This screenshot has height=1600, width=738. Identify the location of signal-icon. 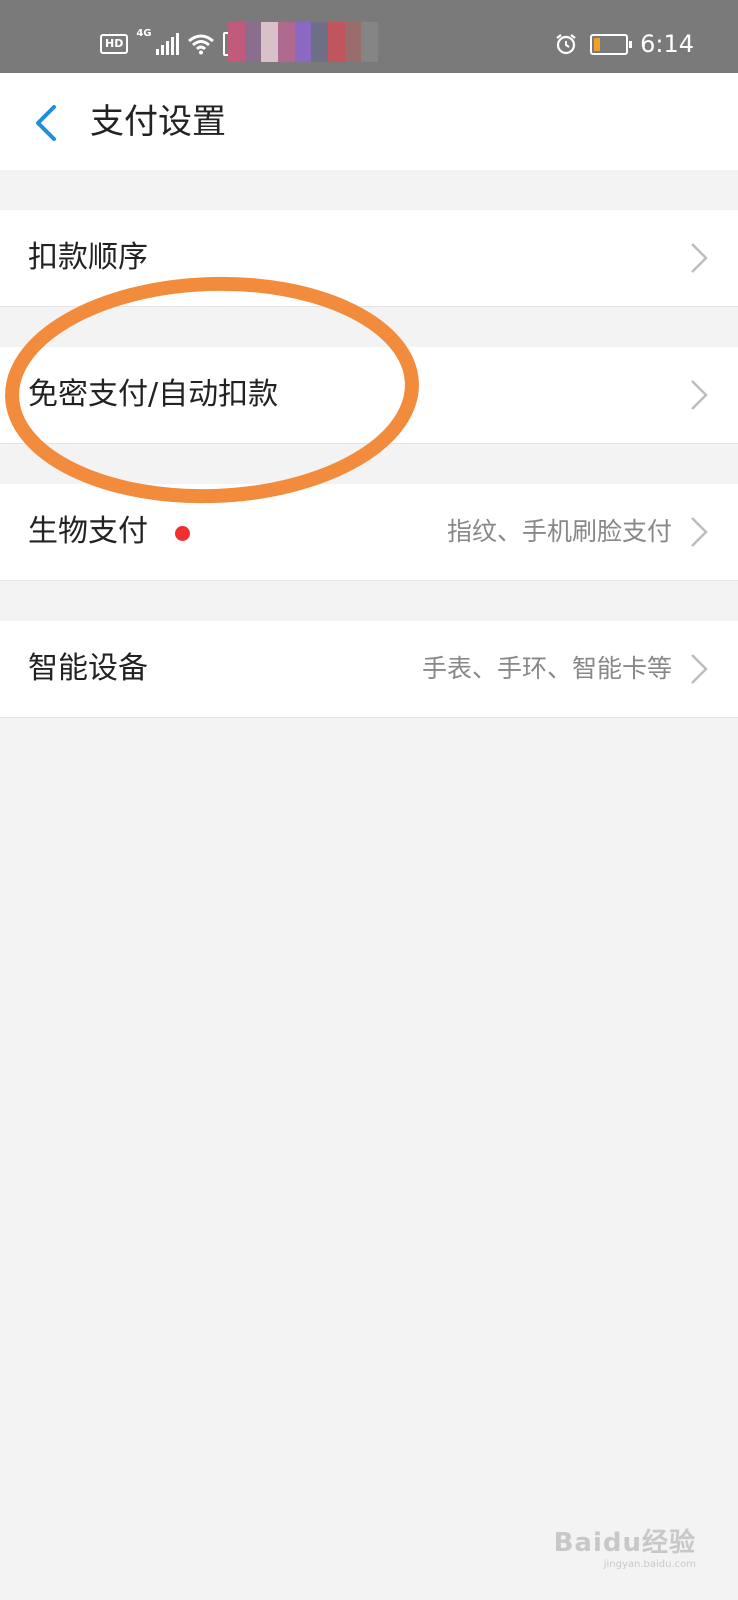
(167, 44).